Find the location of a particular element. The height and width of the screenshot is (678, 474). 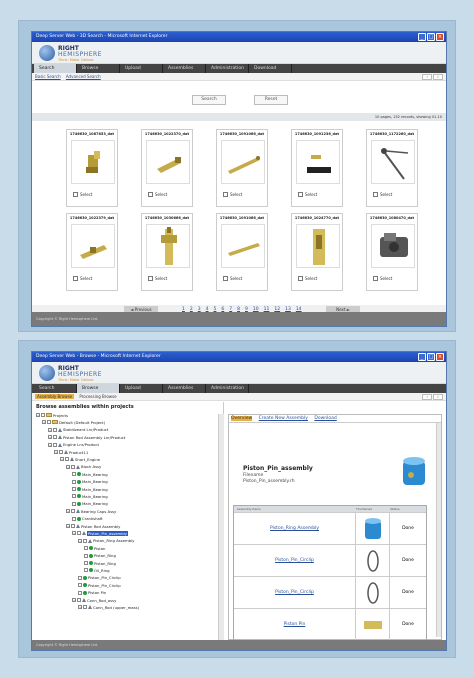

assembly-item-link: Piston_Pin_Circlip is located at coordinates (294, 560).